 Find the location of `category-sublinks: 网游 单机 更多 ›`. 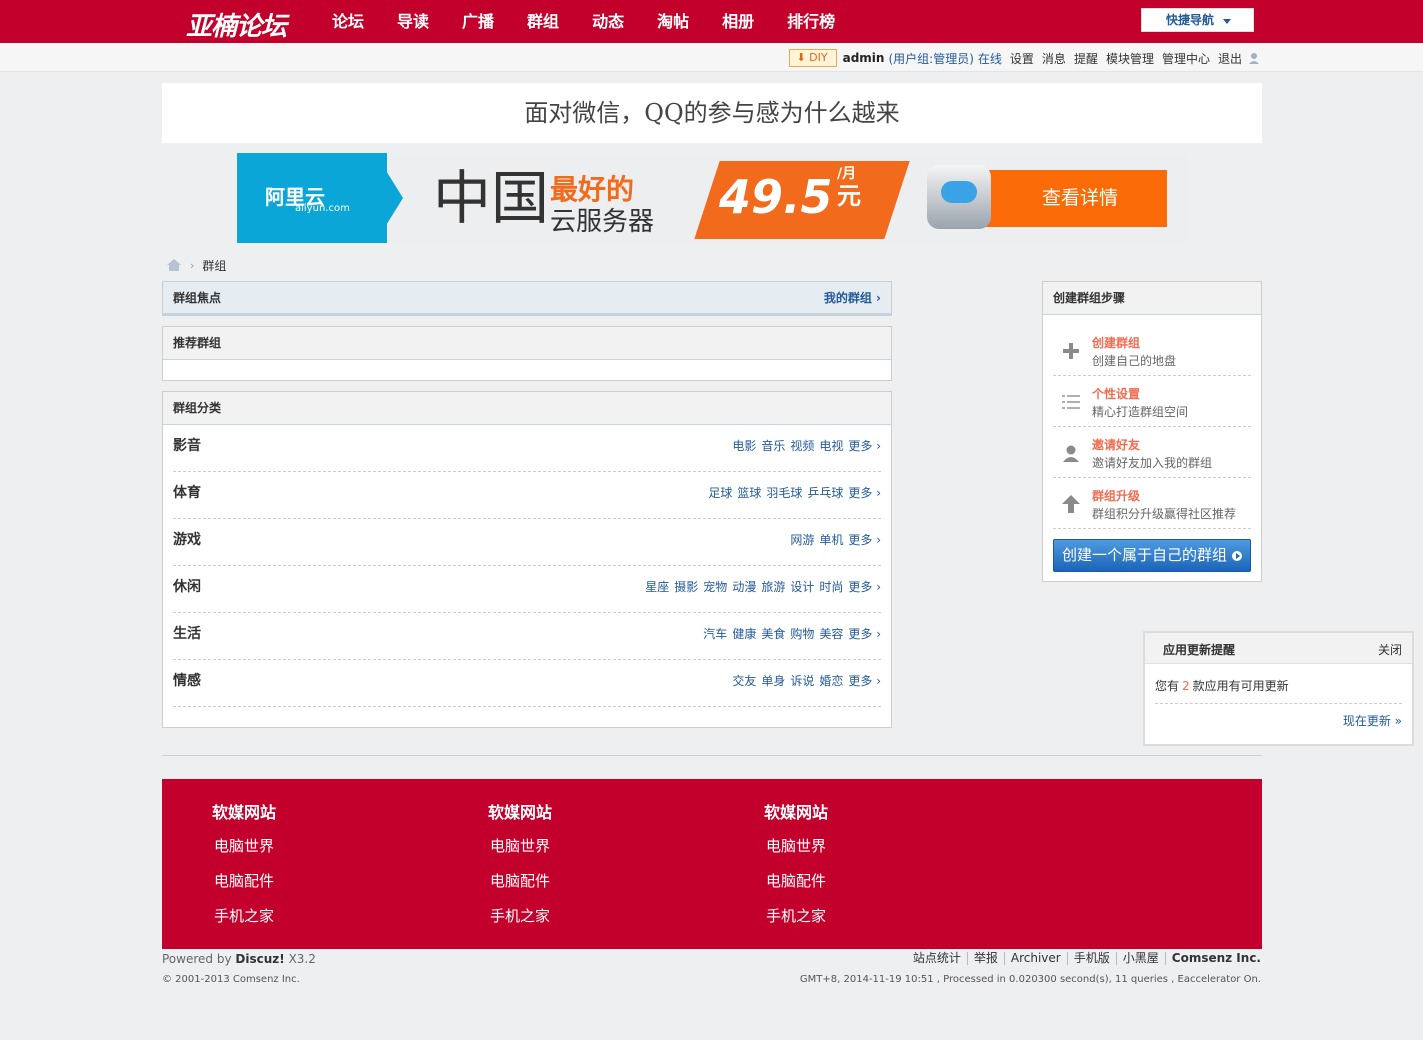

category-sublinks: 网游 单机 更多 › is located at coordinates (833, 539).